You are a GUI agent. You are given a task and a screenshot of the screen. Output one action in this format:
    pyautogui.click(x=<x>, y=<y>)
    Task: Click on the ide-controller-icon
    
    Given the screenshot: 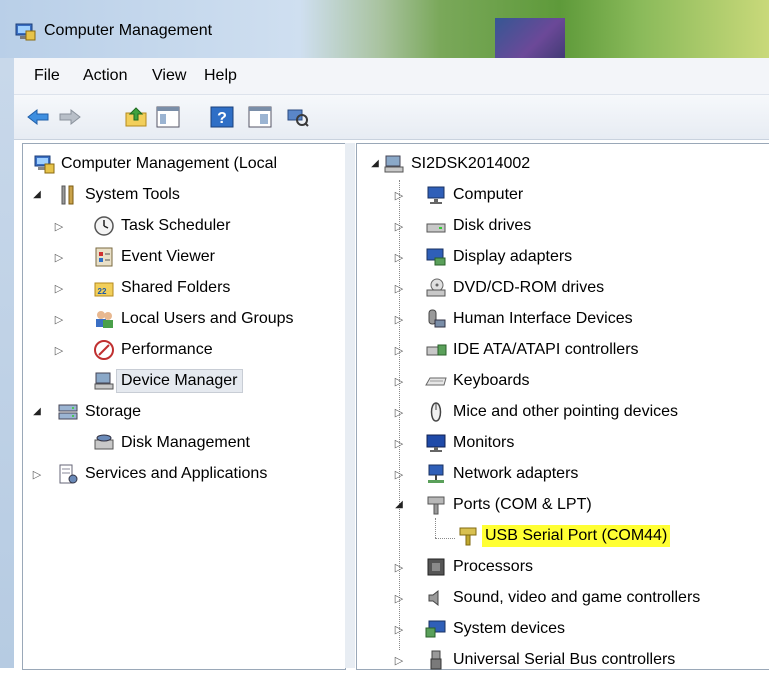 What is the action you would take?
    pyautogui.click(x=436, y=350)
    